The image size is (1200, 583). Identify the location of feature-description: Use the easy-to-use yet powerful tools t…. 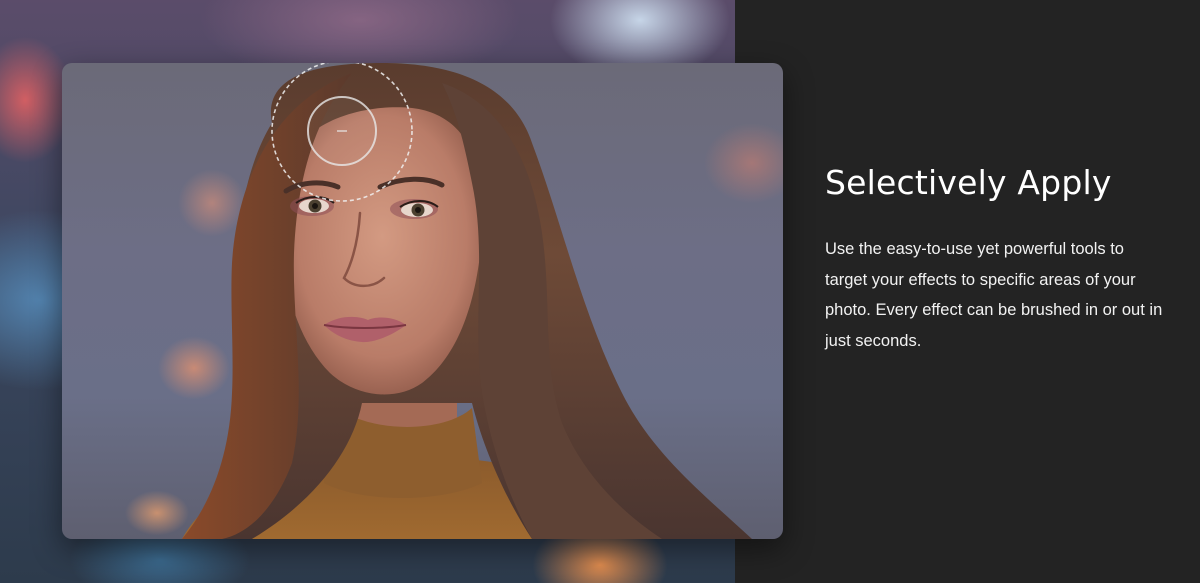
(994, 295).